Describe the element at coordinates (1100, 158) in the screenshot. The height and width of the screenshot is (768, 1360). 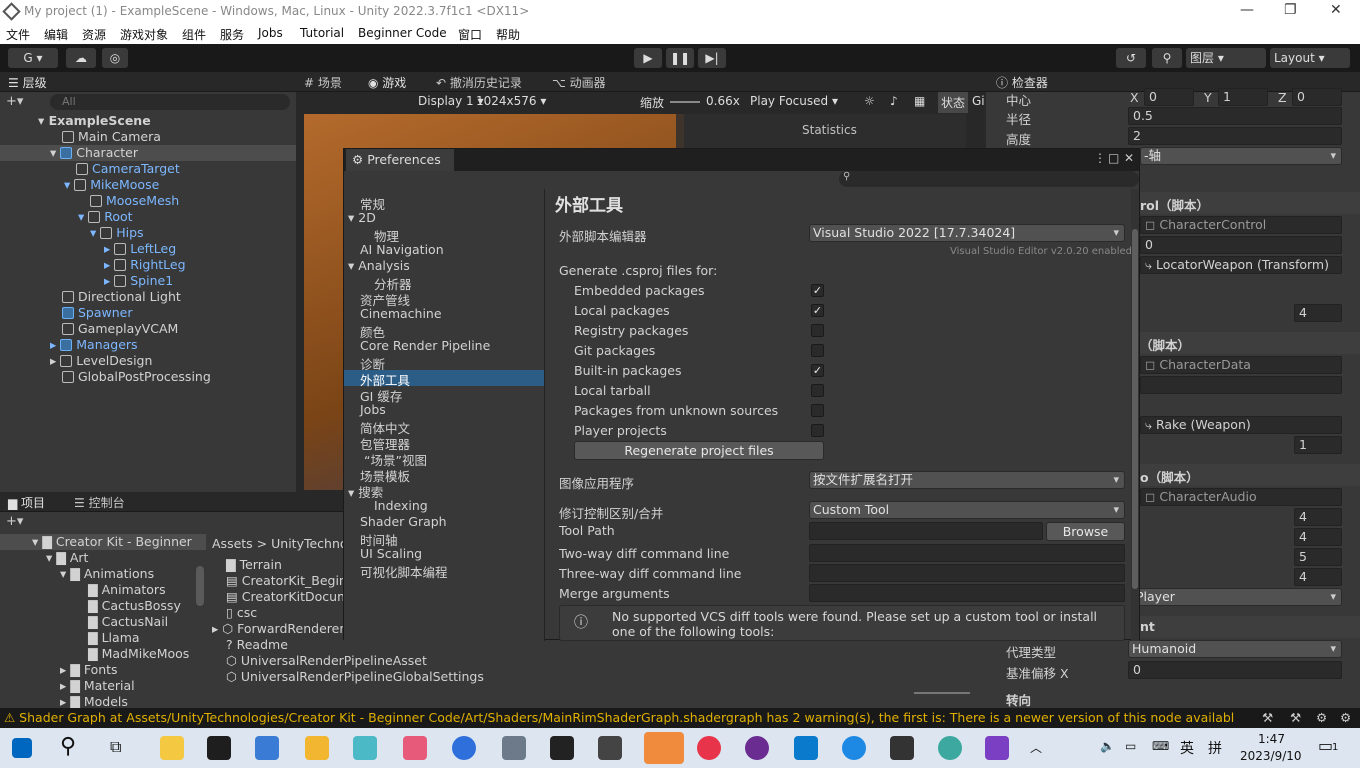
I see `menu-dots-icon: ⋮` at that location.